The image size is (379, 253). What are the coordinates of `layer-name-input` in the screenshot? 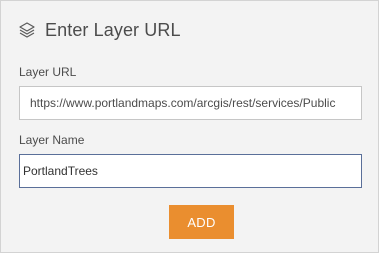 It's located at (190, 171).